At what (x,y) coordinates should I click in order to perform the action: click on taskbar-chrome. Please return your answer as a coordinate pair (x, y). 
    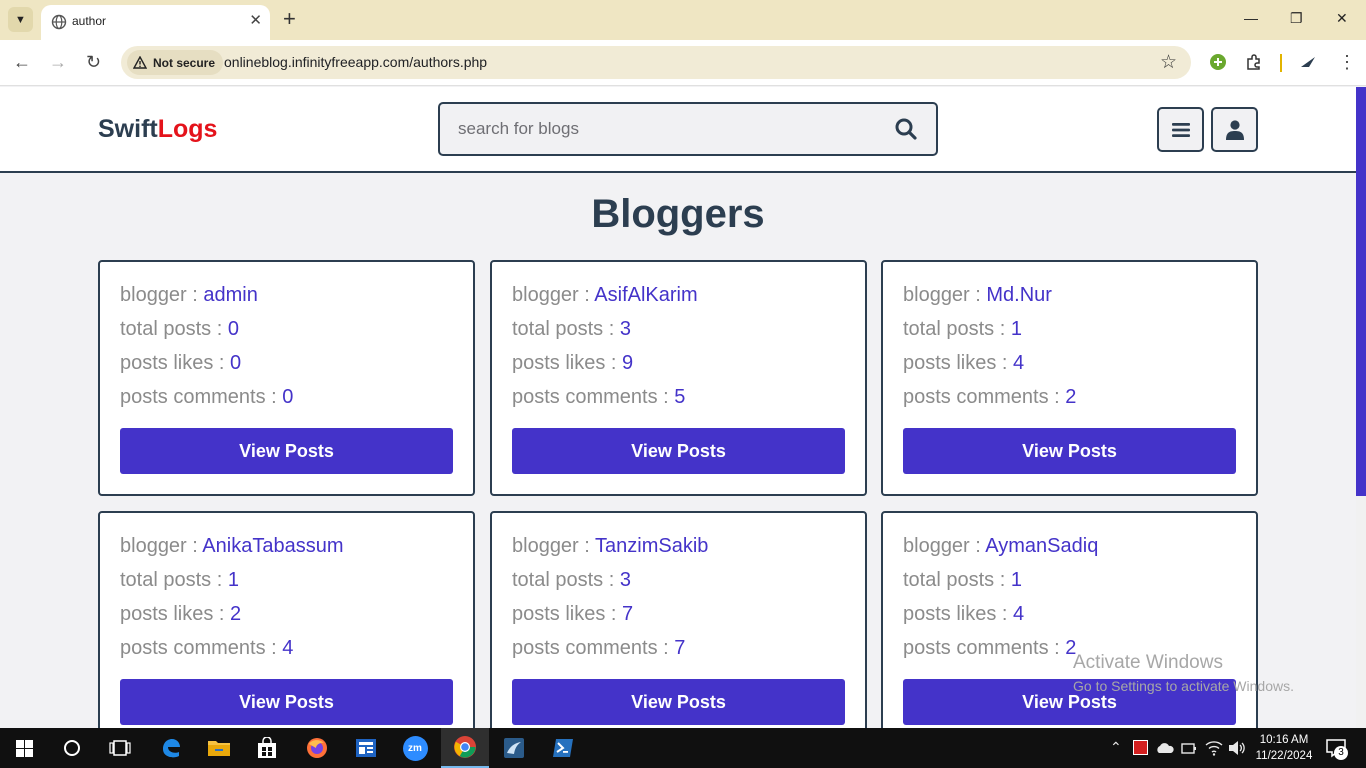
    Looking at the image, I should click on (465, 748).